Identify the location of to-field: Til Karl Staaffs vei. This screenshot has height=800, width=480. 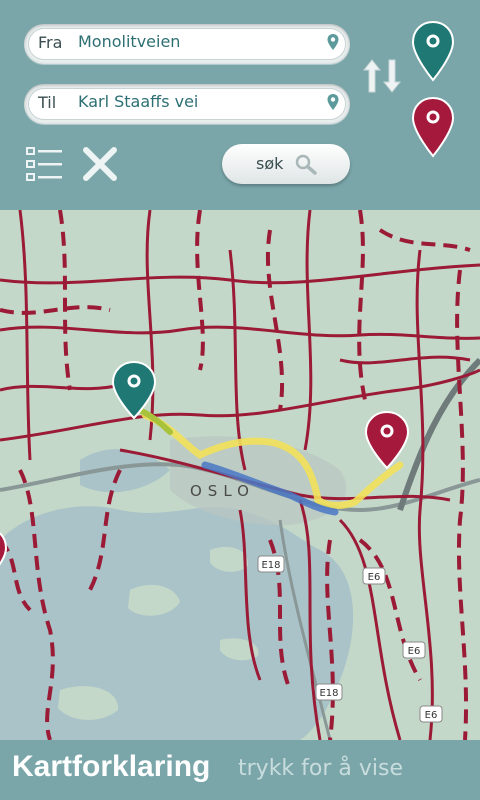
(187, 104).